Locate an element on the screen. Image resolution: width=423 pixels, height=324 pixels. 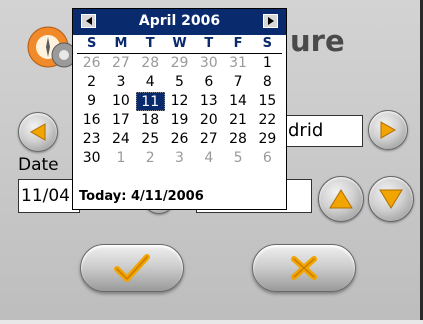
calendar-day: 23 is located at coordinates (91, 139).